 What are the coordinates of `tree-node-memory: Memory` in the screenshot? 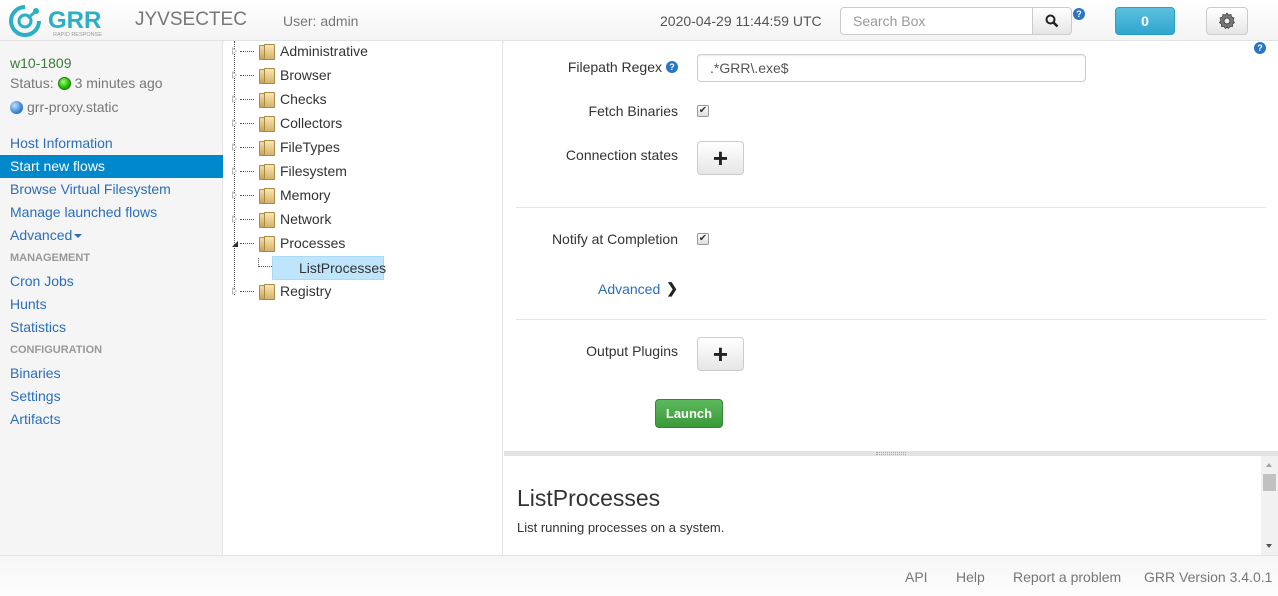 It's located at (281, 195).